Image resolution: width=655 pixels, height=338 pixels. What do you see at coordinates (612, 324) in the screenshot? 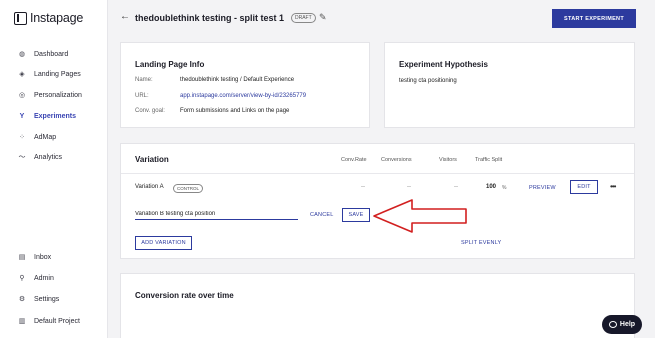
I see `chat-bubble-icon` at bounding box center [612, 324].